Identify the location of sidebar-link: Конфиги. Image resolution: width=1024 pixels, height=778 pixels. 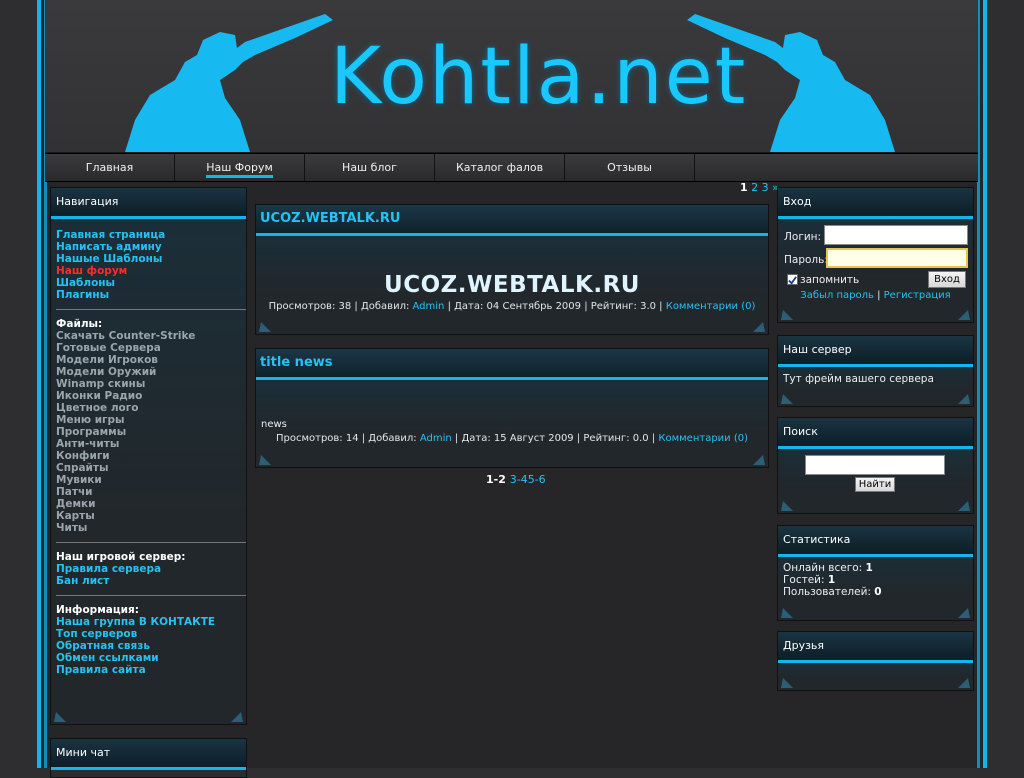
(151, 456).